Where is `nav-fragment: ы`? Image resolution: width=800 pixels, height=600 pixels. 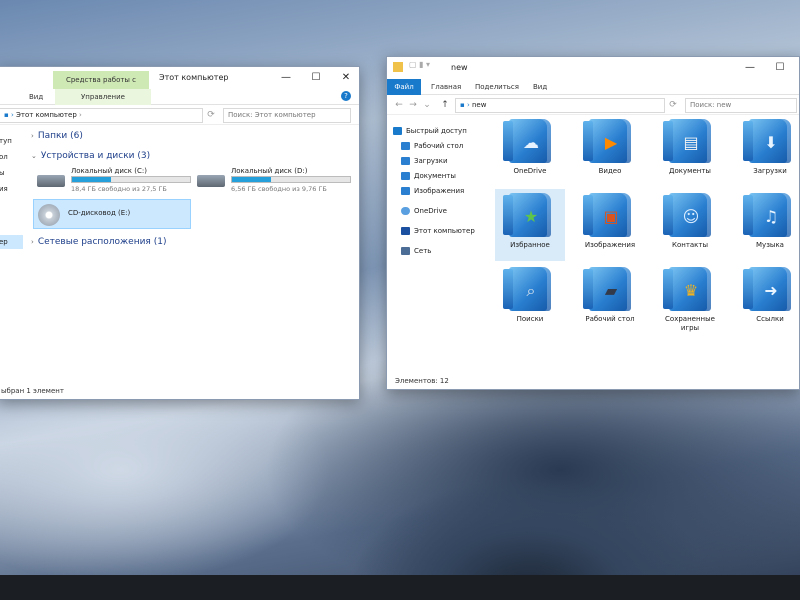 nav-fragment: ы is located at coordinates (2, 173).